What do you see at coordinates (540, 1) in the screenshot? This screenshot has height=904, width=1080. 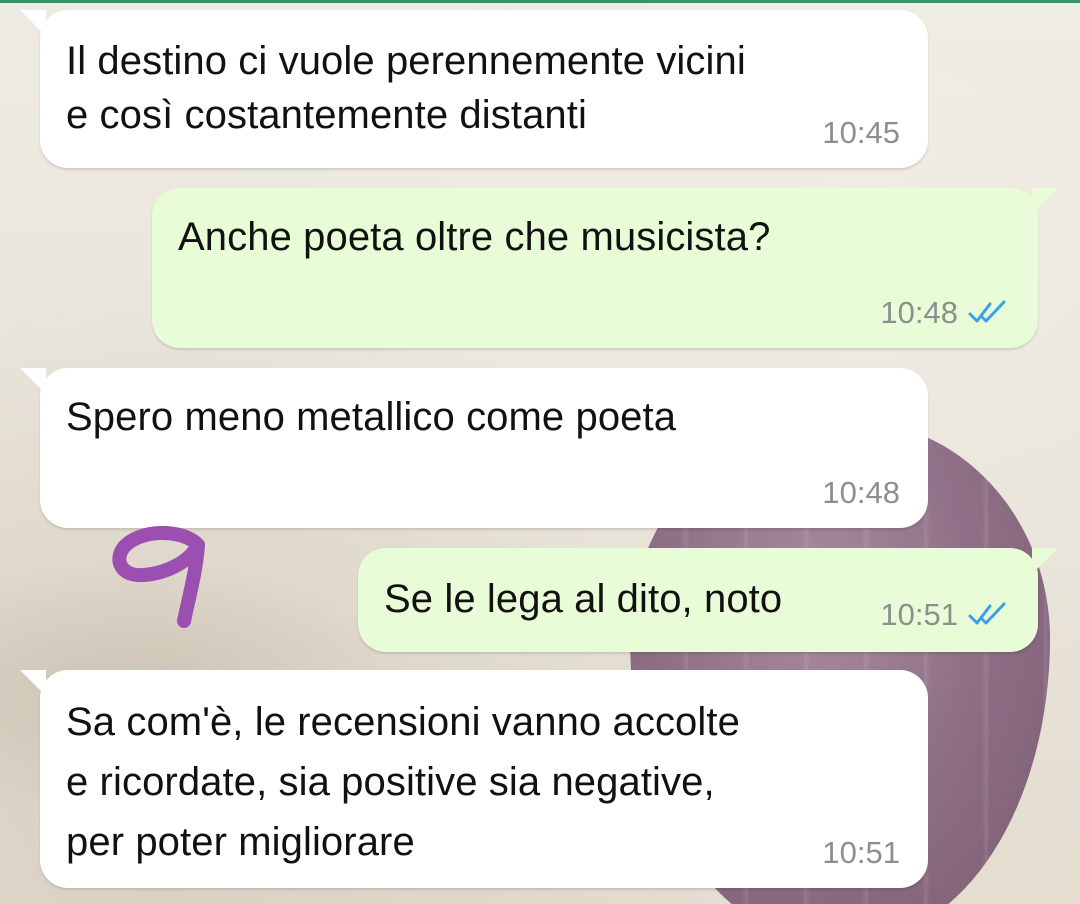 I see `header-edge` at bounding box center [540, 1].